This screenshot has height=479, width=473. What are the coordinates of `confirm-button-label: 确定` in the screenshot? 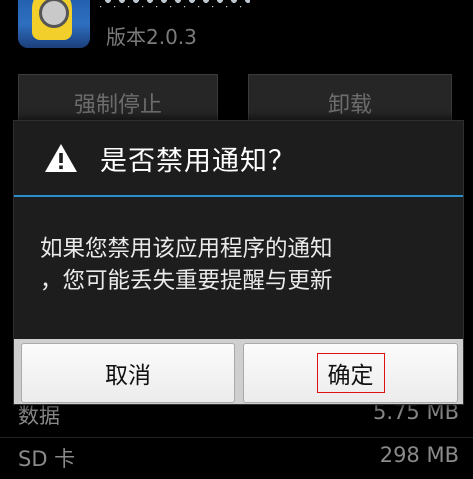 It's located at (350, 373).